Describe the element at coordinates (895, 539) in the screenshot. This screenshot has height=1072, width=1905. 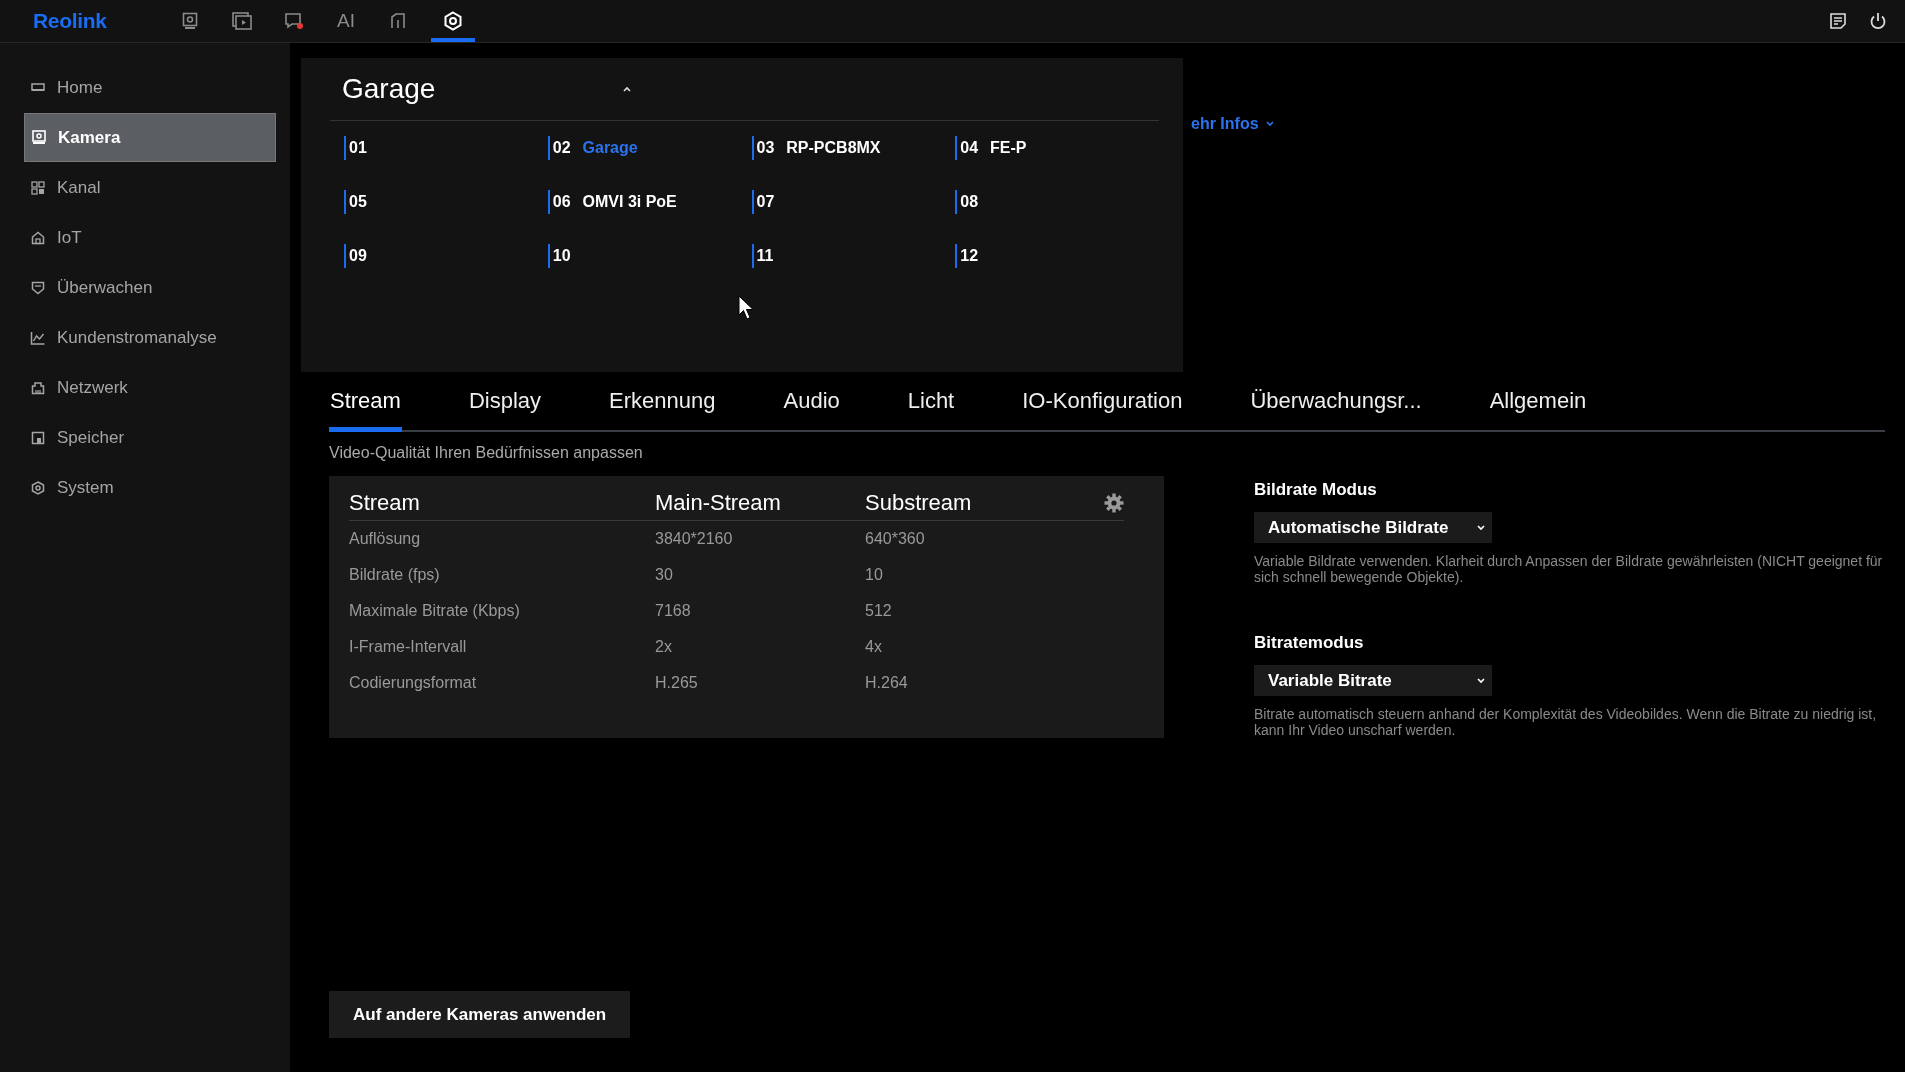
I see `table-cell-text: 640*360` at that location.